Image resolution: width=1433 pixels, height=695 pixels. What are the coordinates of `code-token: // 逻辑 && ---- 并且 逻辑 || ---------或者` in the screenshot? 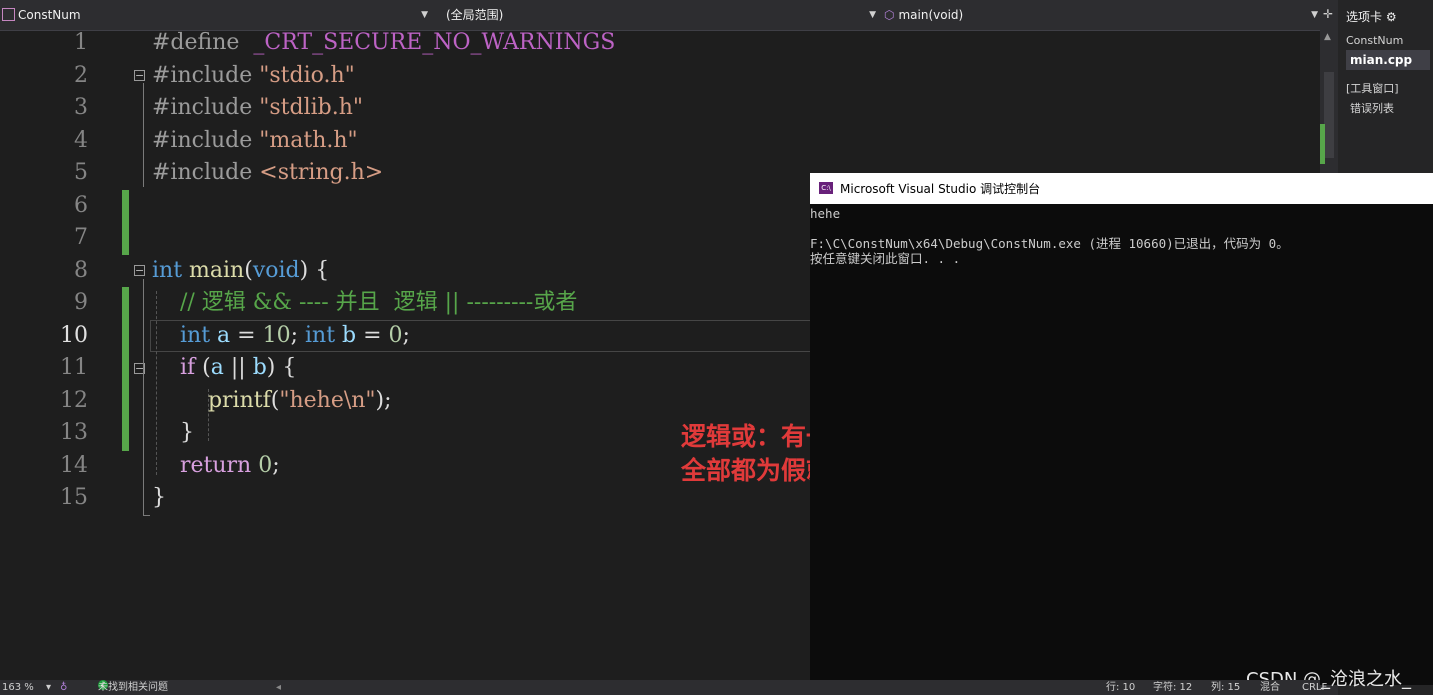 It's located at (365, 302).